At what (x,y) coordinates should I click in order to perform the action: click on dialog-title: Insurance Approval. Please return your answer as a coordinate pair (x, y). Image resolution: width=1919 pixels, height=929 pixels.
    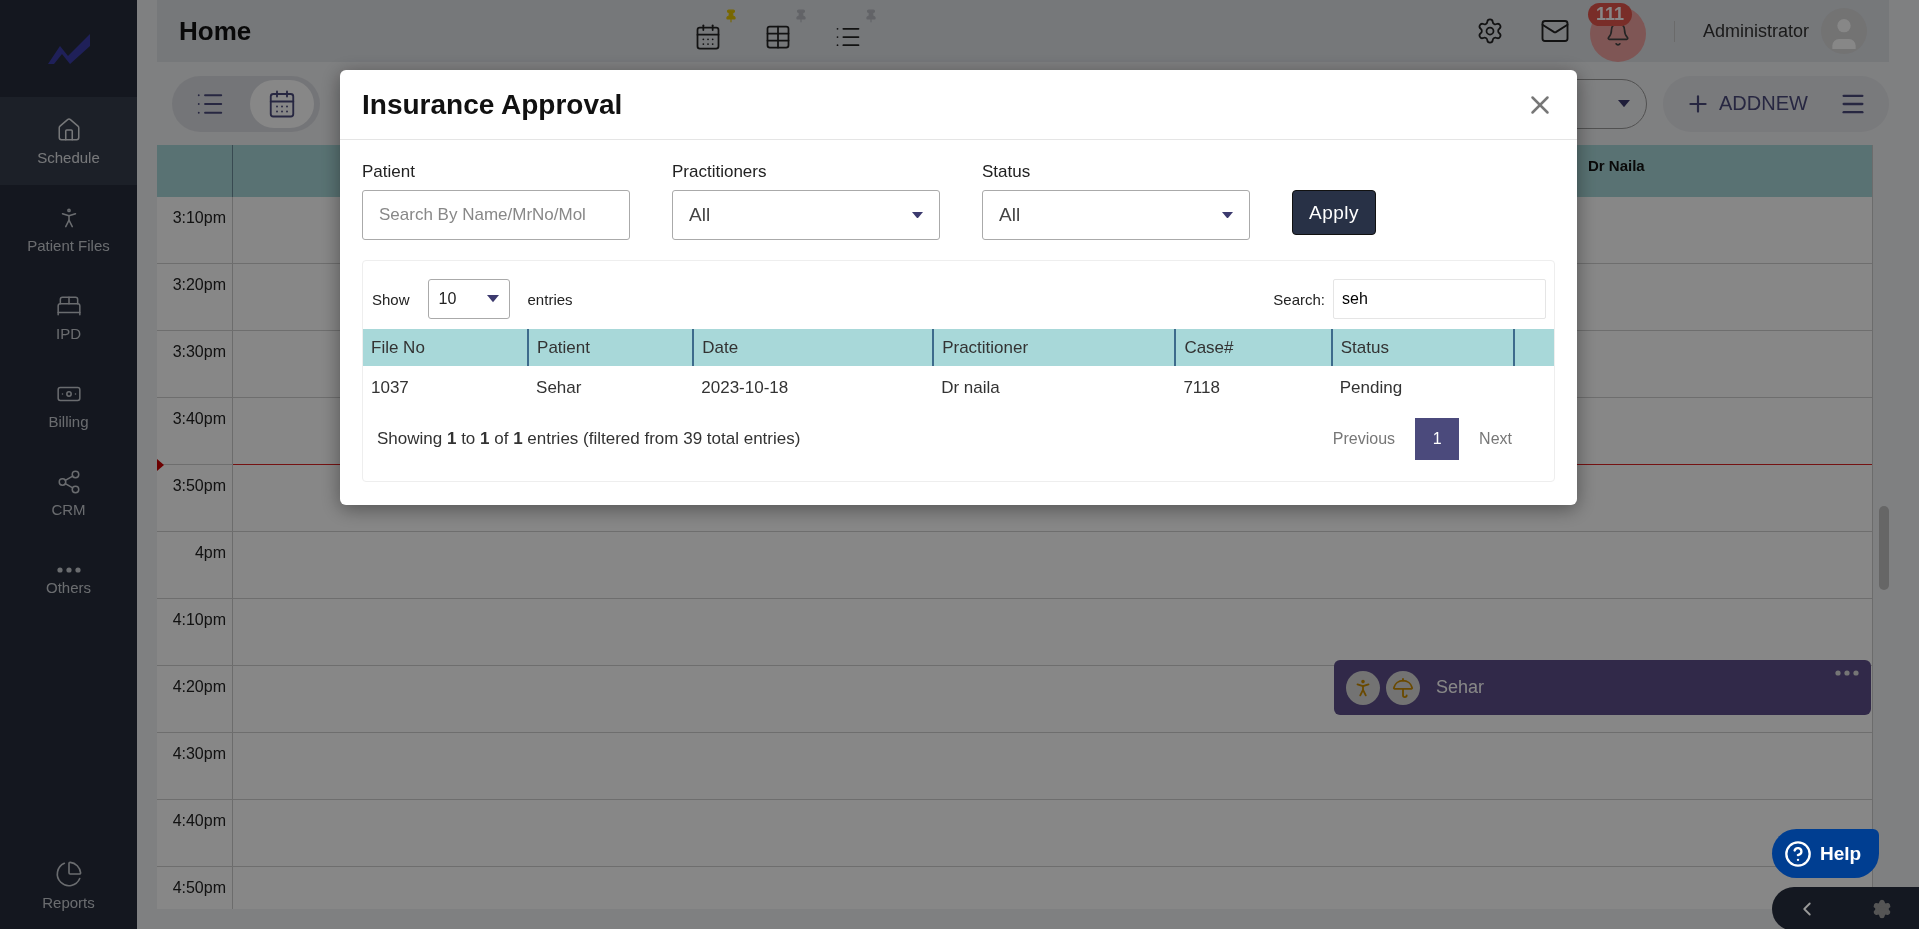
    Looking at the image, I should click on (492, 104).